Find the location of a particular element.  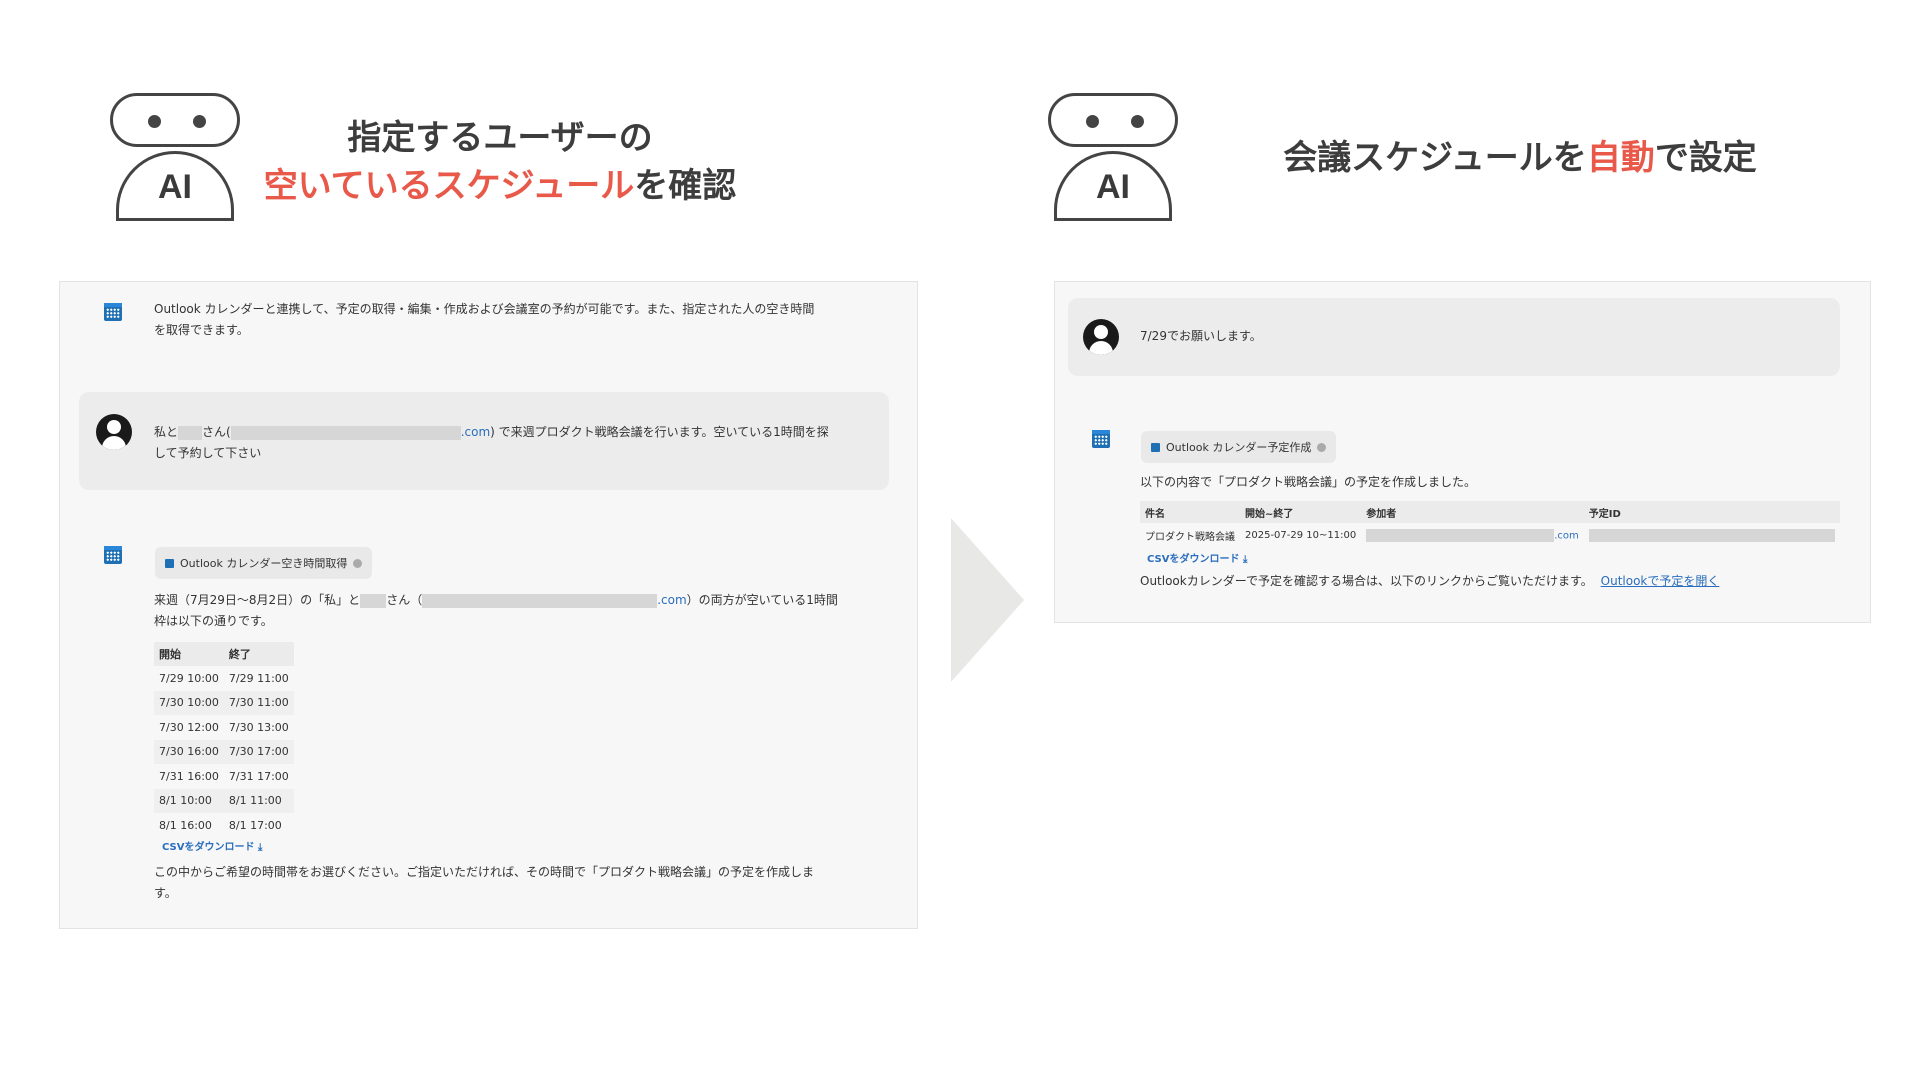

summary-line2: 枠は以下の通りです。 is located at coordinates (213, 621).